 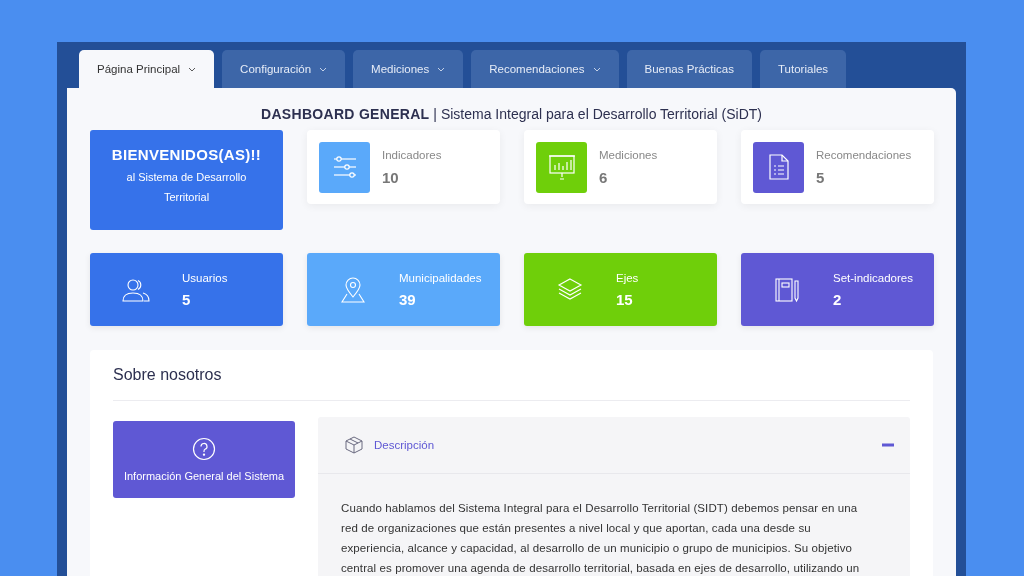 I want to click on card-label: Set-indicadores, so click(x=873, y=277).